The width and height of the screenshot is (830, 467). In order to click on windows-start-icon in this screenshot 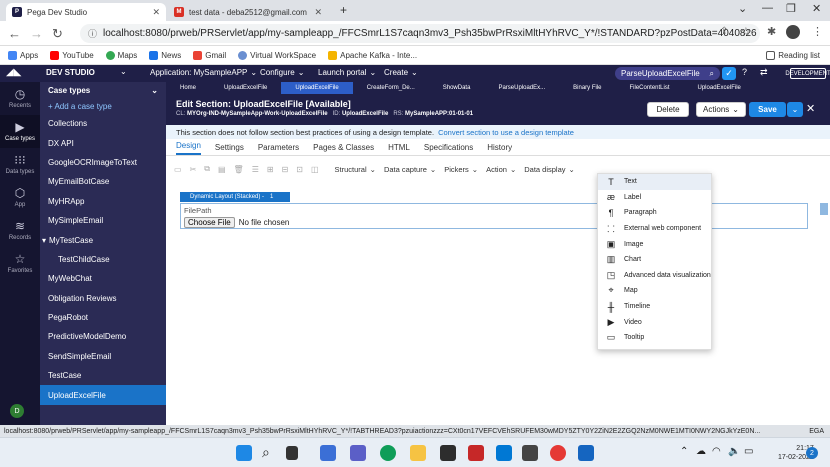, I will do `click(244, 453)`.